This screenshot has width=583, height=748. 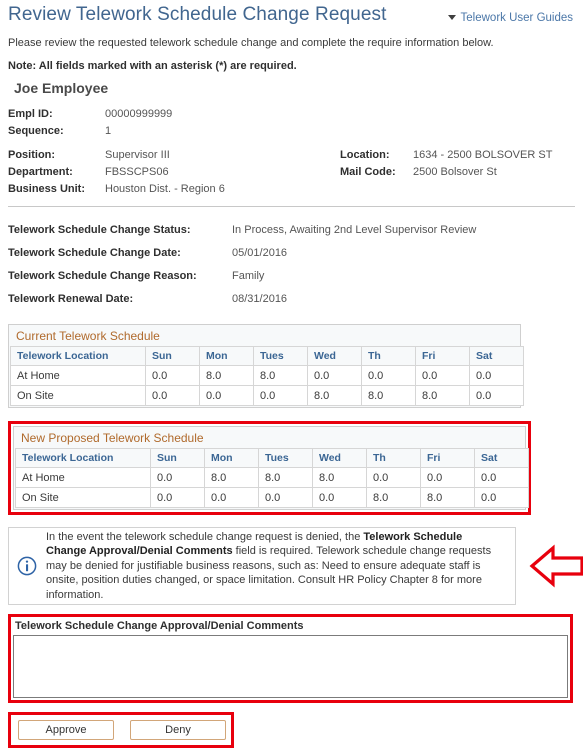 What do you see at coordinates (291, 143) in the screenshot?
I see `identity-spacer` at bounding box center [291, 143].